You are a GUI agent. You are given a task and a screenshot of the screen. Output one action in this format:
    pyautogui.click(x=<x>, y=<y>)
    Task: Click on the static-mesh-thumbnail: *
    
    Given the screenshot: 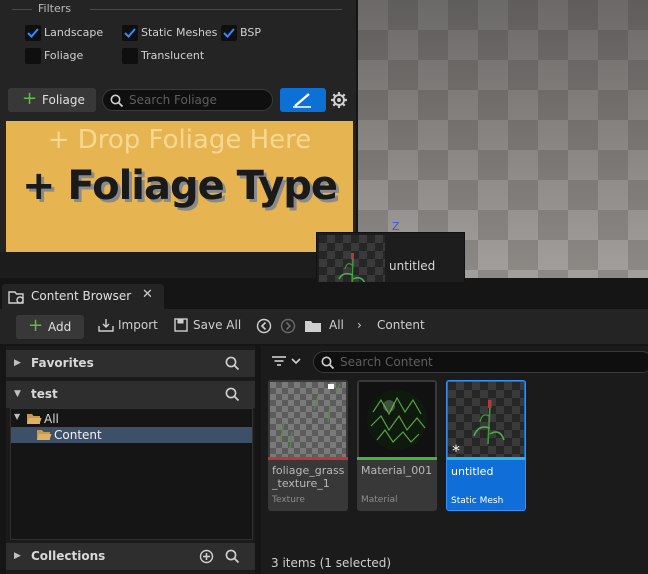 What is the action you would take?
    pyautogui.click(x=486, y=421)
    